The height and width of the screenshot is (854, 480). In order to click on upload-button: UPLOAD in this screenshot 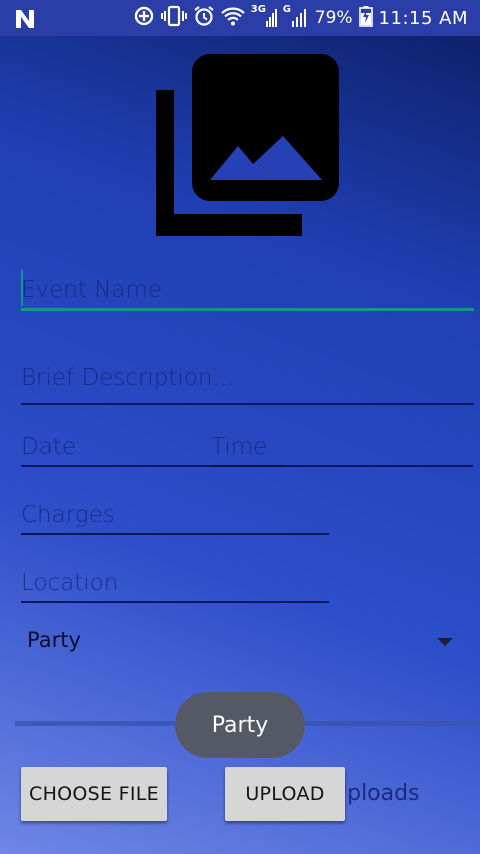, I will do `click(285, 794)`.